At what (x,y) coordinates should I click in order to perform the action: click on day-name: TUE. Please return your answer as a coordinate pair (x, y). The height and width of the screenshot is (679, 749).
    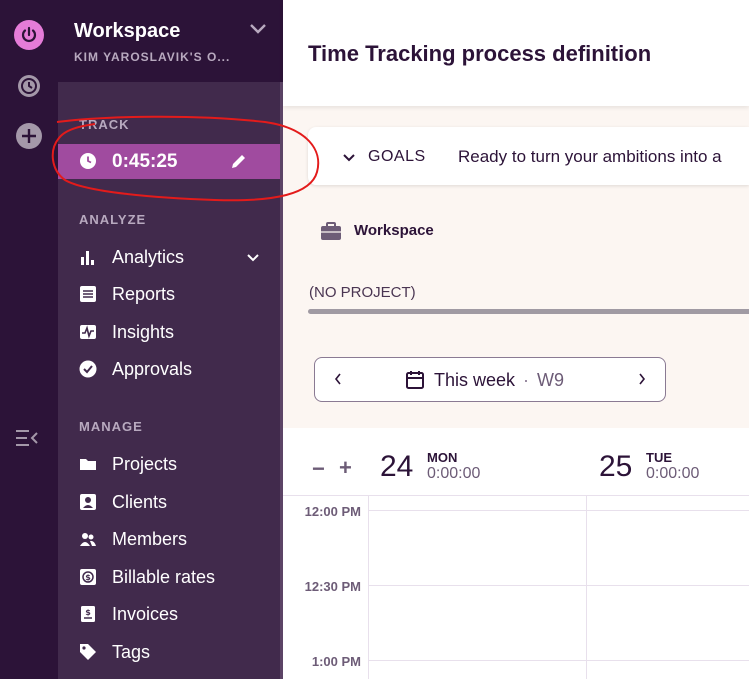
    Looking at the image, I should click on (659, 457).